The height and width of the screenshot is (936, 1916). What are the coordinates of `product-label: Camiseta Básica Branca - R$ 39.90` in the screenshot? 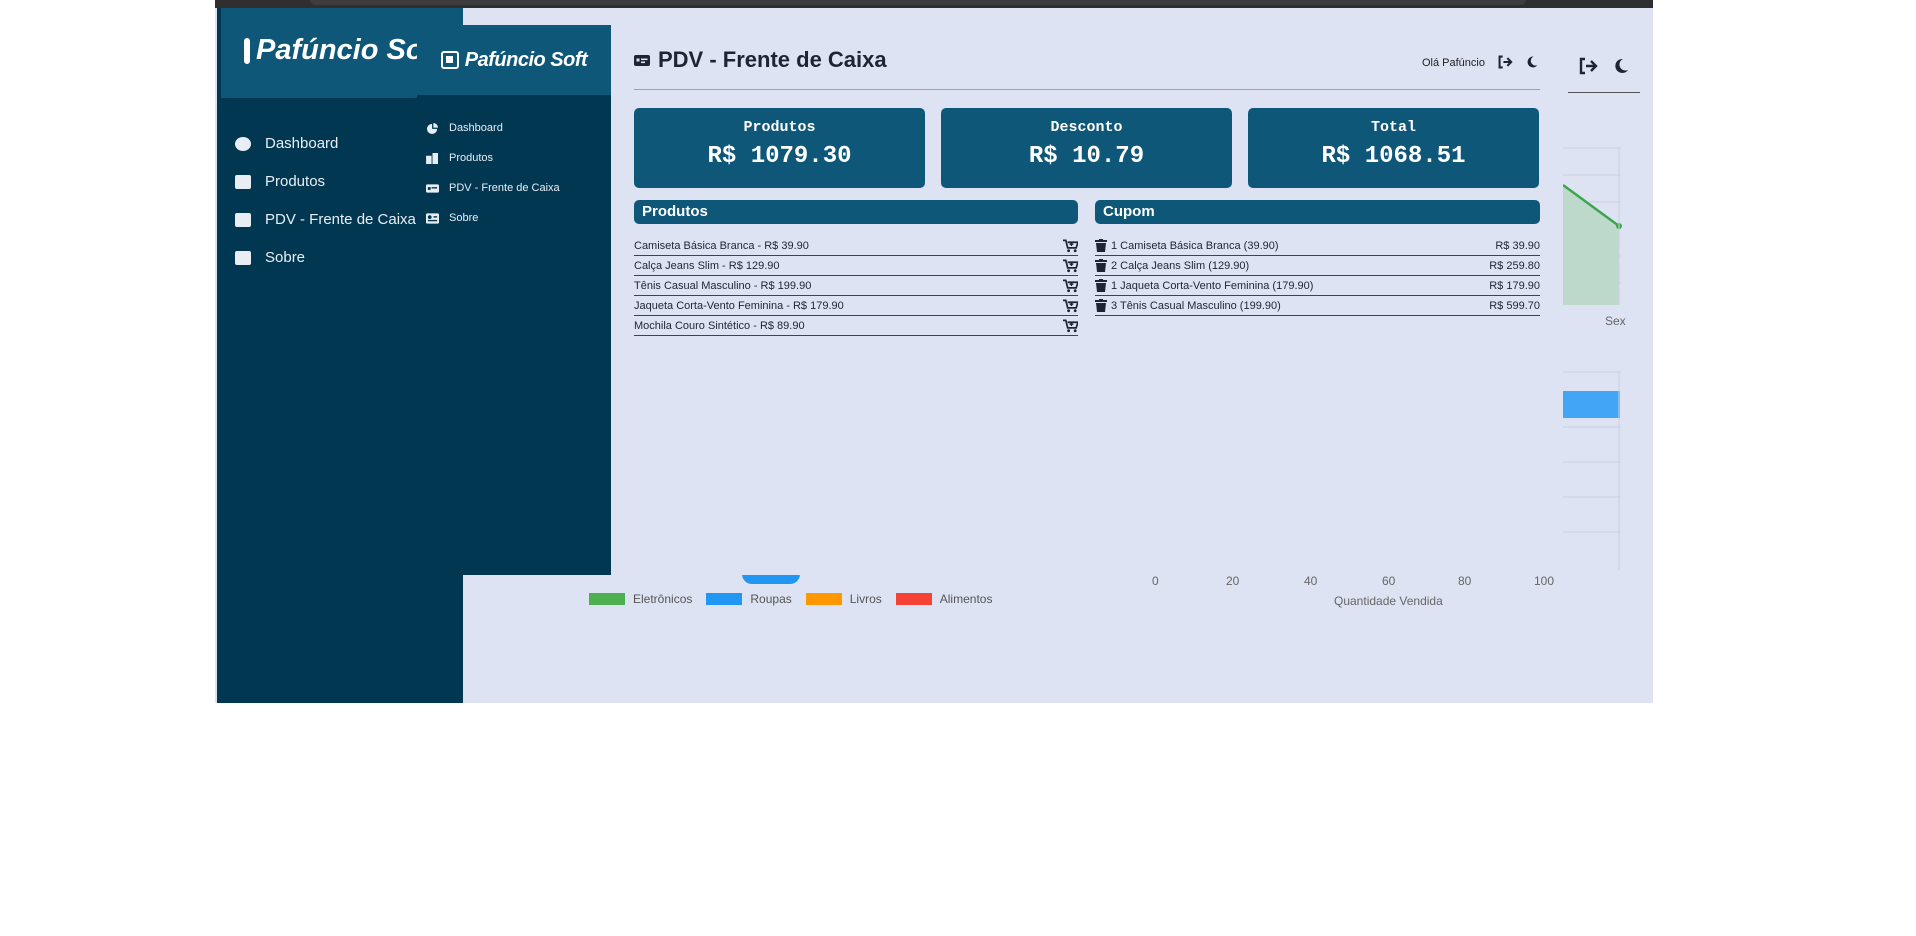 It's located at (721, 245).